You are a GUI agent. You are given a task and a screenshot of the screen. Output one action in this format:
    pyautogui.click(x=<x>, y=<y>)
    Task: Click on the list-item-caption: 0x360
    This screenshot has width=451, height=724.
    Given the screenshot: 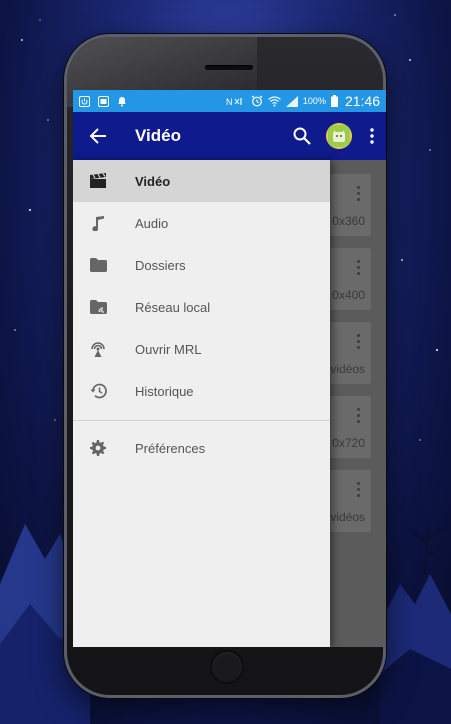 What is the action you would take?
    pyautogui.click(x=348, y=221)
    